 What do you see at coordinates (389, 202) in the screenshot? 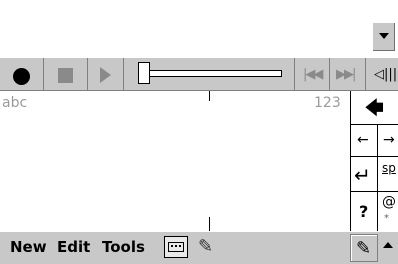
I see `at-key: @` at bounding box center [389, 202].